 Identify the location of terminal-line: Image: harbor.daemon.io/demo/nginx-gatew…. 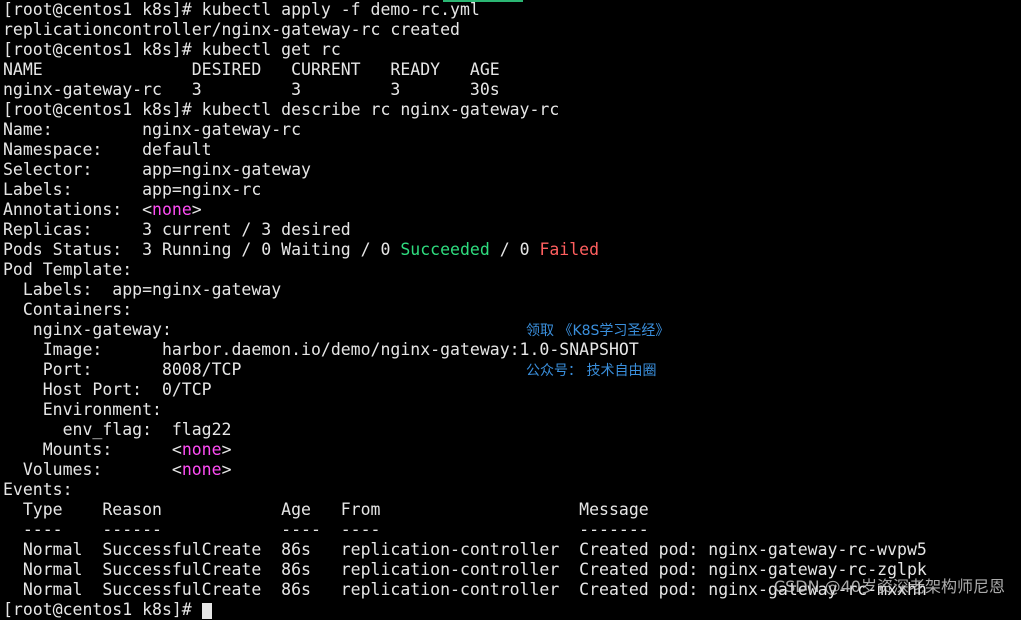
(511, 350).